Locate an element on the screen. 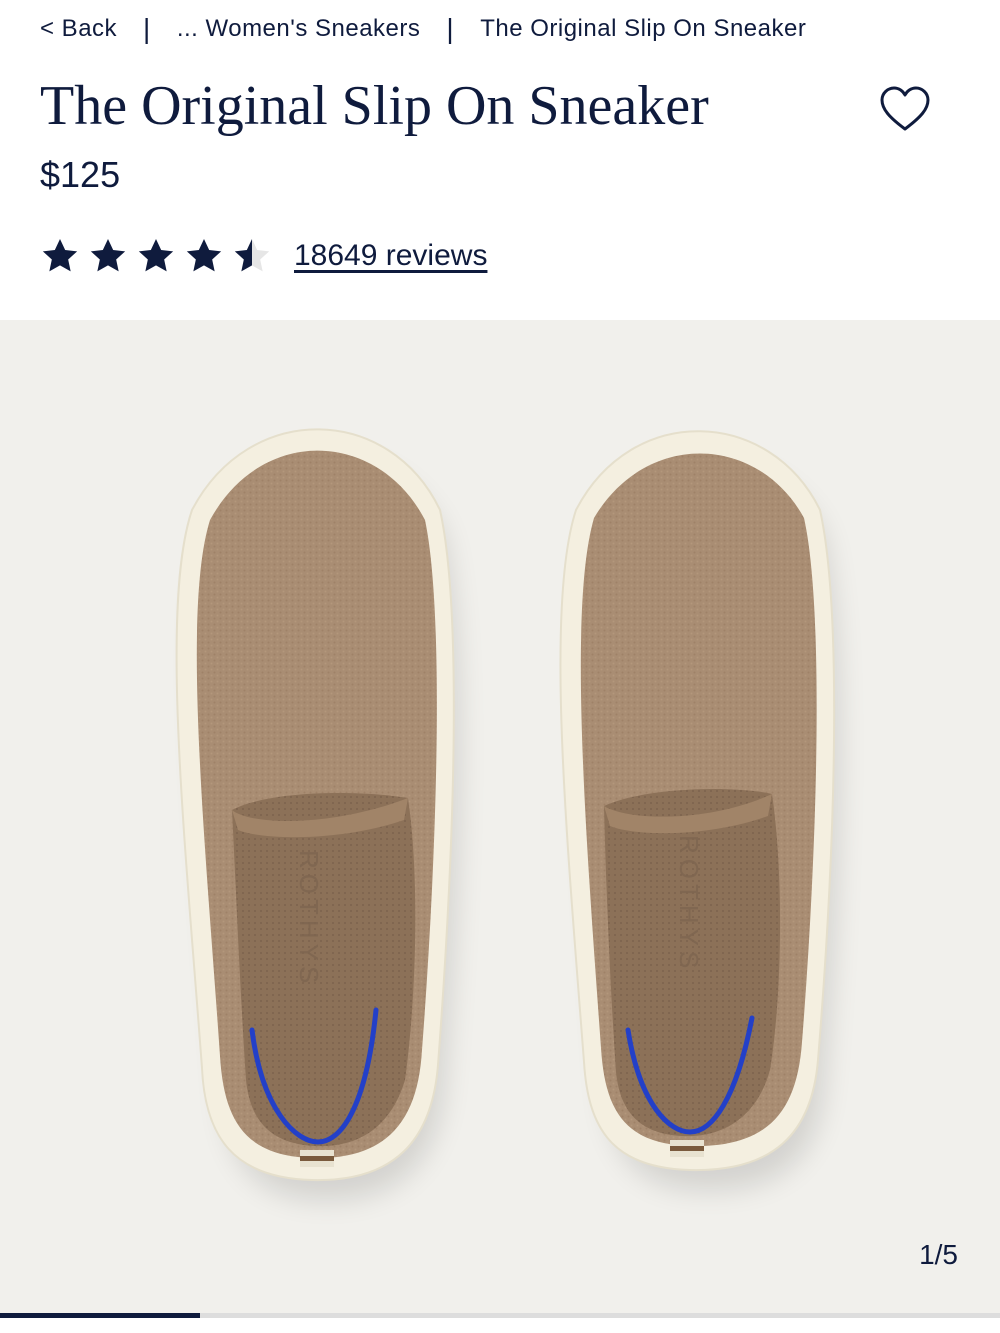 This screenshot has width=1000, height=1333. reviews-link: 18649 reviews is located at coordinates (390, 256).